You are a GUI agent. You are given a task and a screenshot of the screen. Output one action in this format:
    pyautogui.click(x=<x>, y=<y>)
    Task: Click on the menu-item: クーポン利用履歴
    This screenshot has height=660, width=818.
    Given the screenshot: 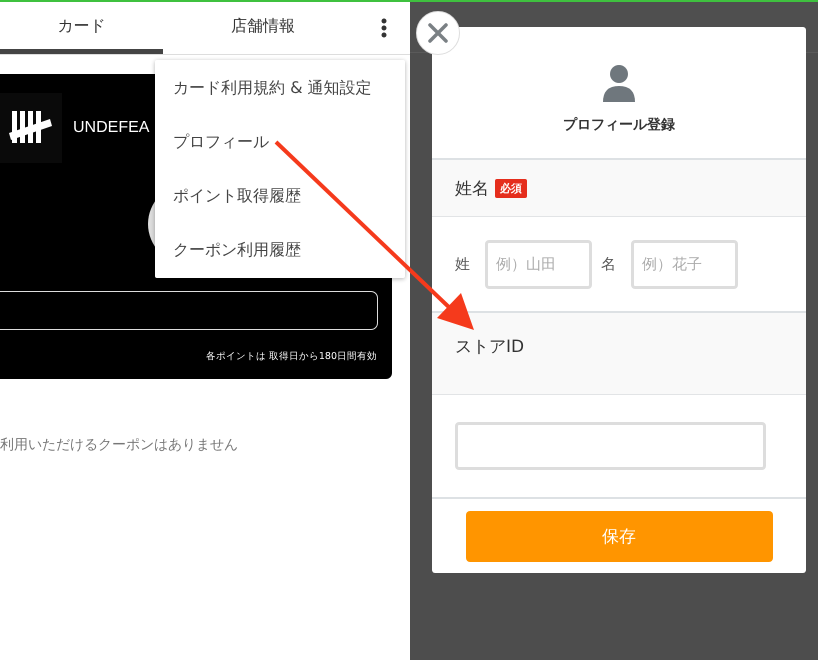 What is the action you would take?
    pyautogui.click(x=280, y=250)
    